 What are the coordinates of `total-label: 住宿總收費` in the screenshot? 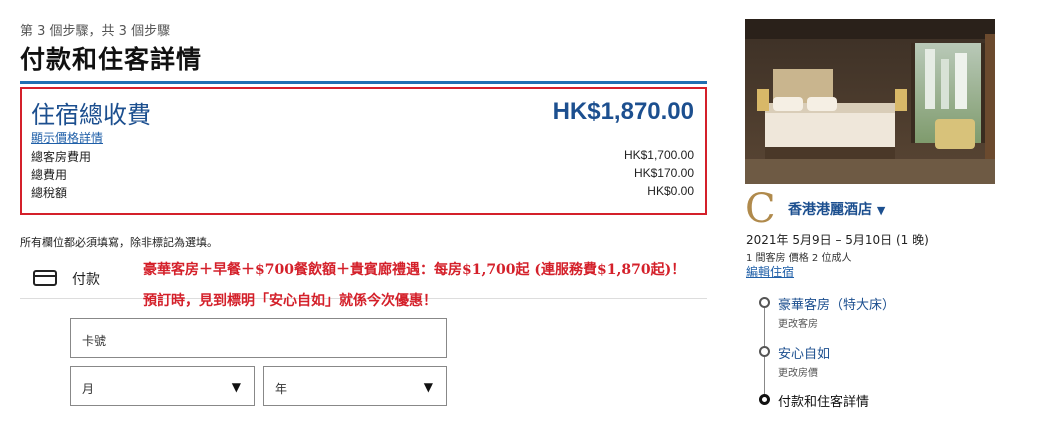 It's located at (91, 115).